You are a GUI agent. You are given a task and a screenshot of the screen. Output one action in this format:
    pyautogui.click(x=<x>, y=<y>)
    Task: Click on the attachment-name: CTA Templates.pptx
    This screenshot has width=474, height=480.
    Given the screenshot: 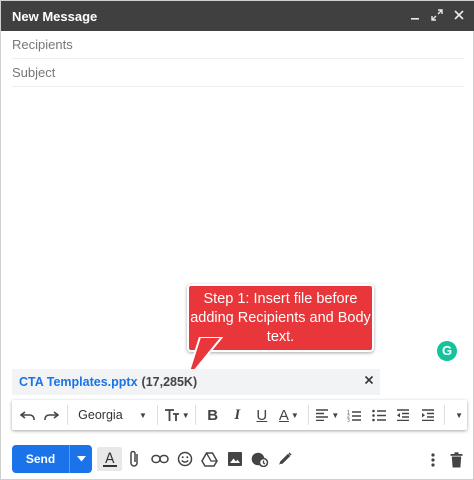 What is the action you would take?
    pyautogui.click(x=78, y=382)
    